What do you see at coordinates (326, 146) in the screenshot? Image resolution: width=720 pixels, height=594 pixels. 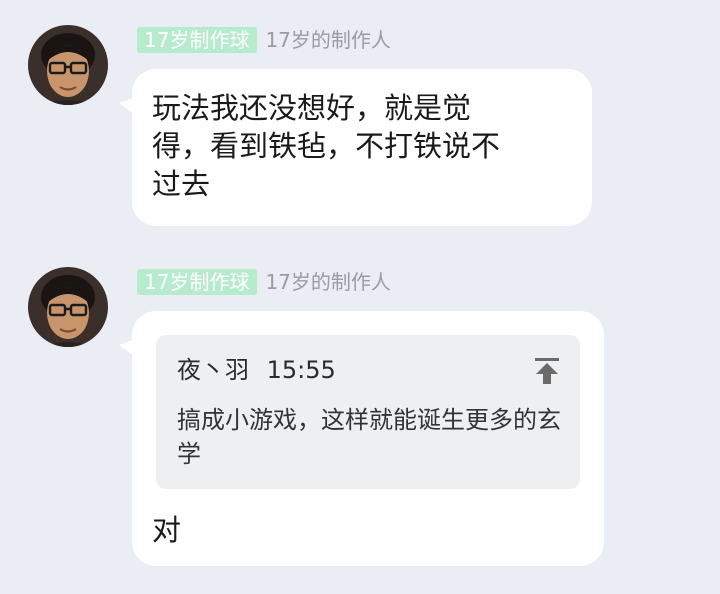 I see `message-text: 玩法我还没想好，就是觉 得，看到铁毡，不打铁说不 过去` at bounding box center [326, 146].